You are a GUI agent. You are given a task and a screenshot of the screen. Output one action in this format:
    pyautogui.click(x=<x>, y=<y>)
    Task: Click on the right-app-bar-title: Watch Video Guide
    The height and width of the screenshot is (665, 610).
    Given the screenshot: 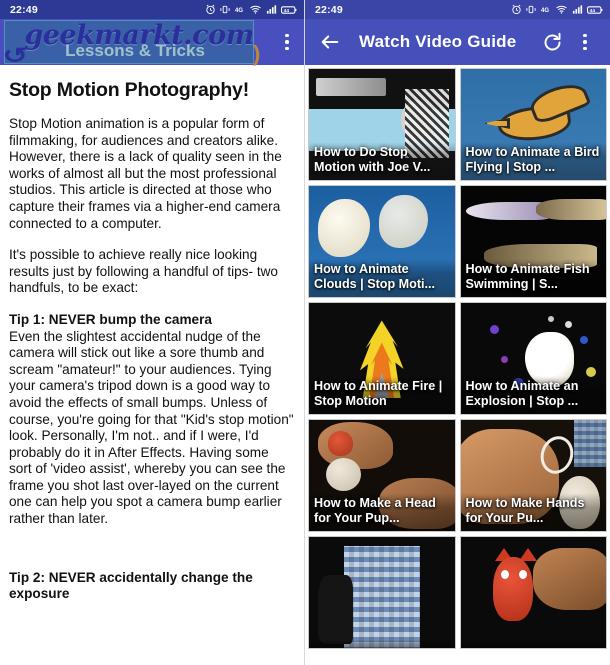 What is the action you would take?
    pyautogui.click(x=438, y=41)
    